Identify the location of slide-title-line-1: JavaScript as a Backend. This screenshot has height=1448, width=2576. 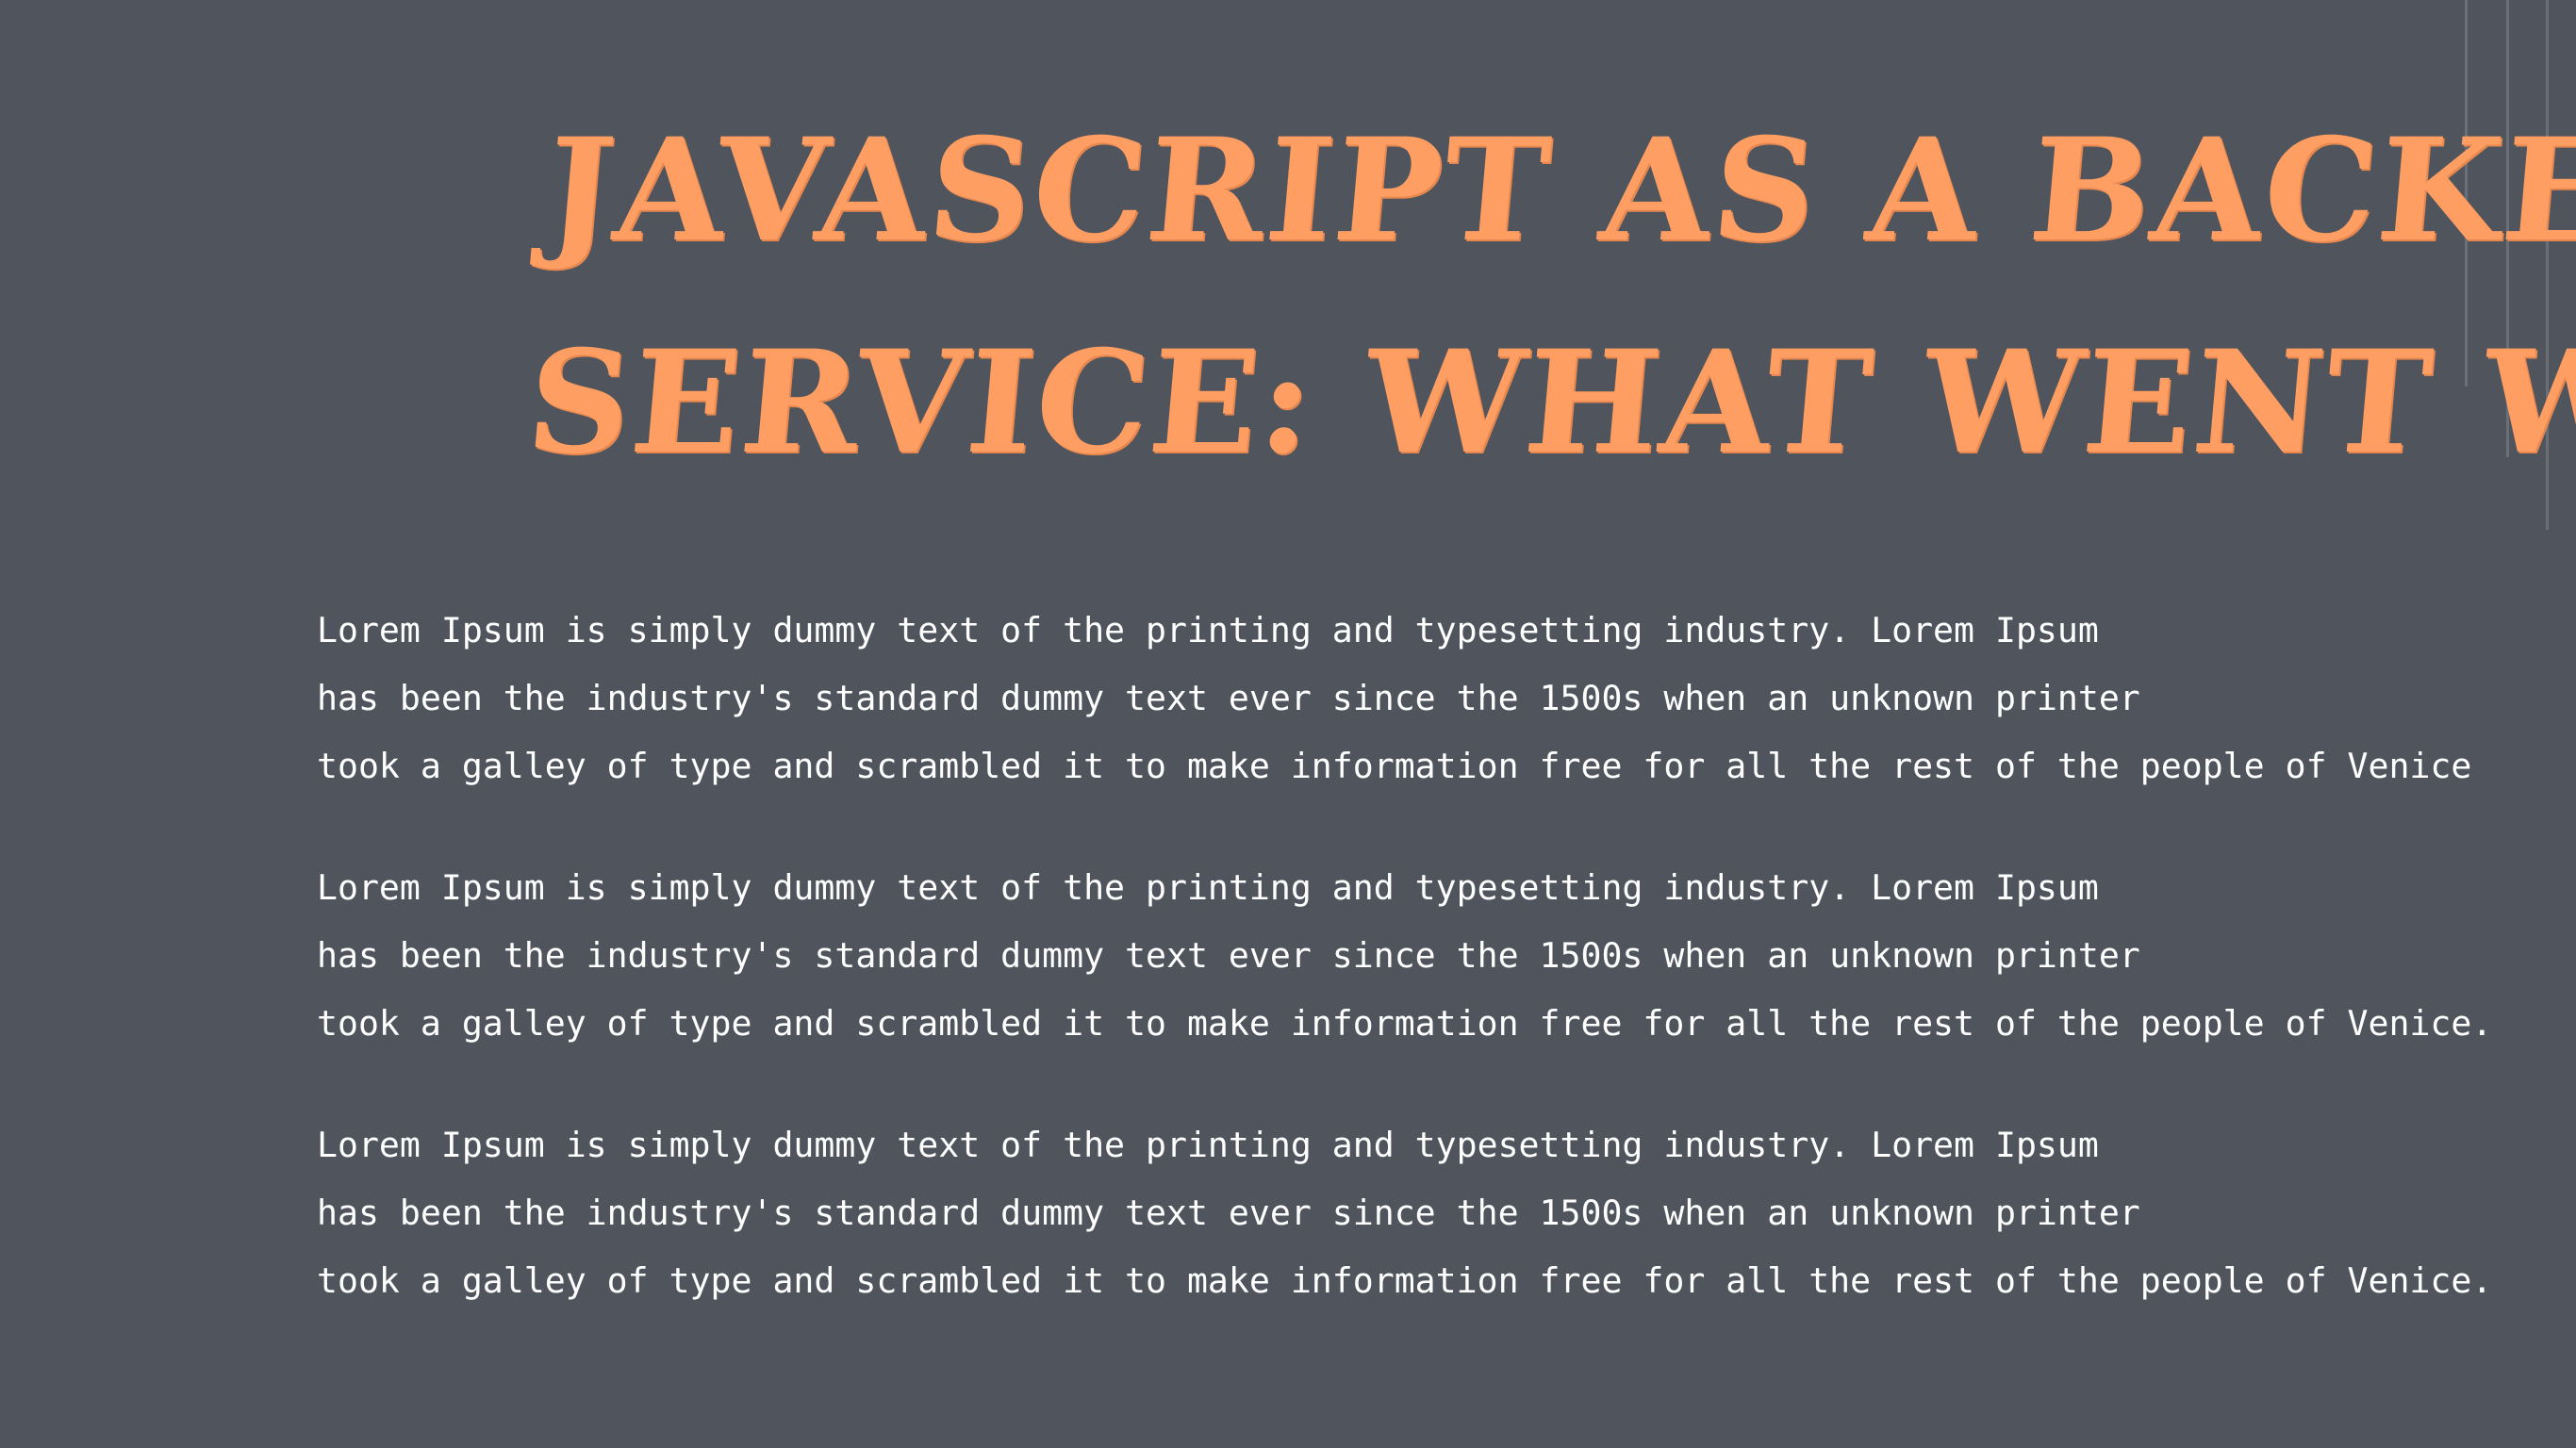
(1557, 190).